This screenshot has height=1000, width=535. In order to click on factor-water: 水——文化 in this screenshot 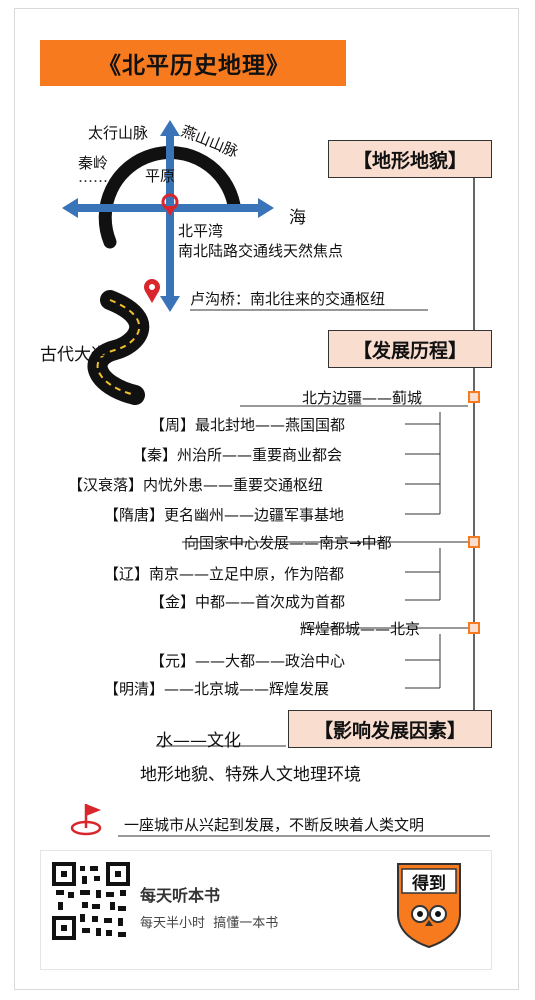, I will do `click(198, 741)`.